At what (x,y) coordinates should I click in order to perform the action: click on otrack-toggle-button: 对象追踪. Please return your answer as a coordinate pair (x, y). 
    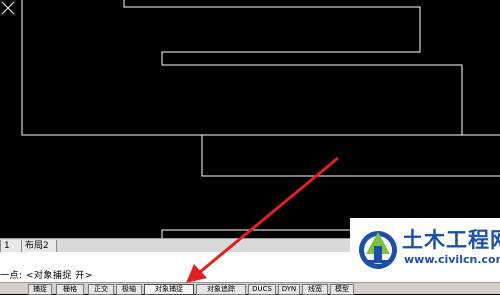
    Looking at the image, I should click on (221, 289).